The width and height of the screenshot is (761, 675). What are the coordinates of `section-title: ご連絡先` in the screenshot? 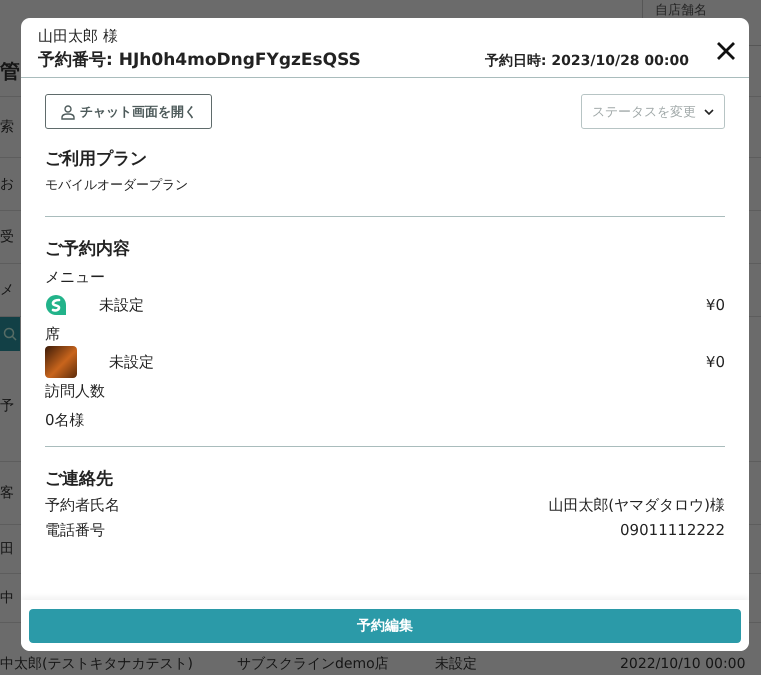 It's located at (79, 479).